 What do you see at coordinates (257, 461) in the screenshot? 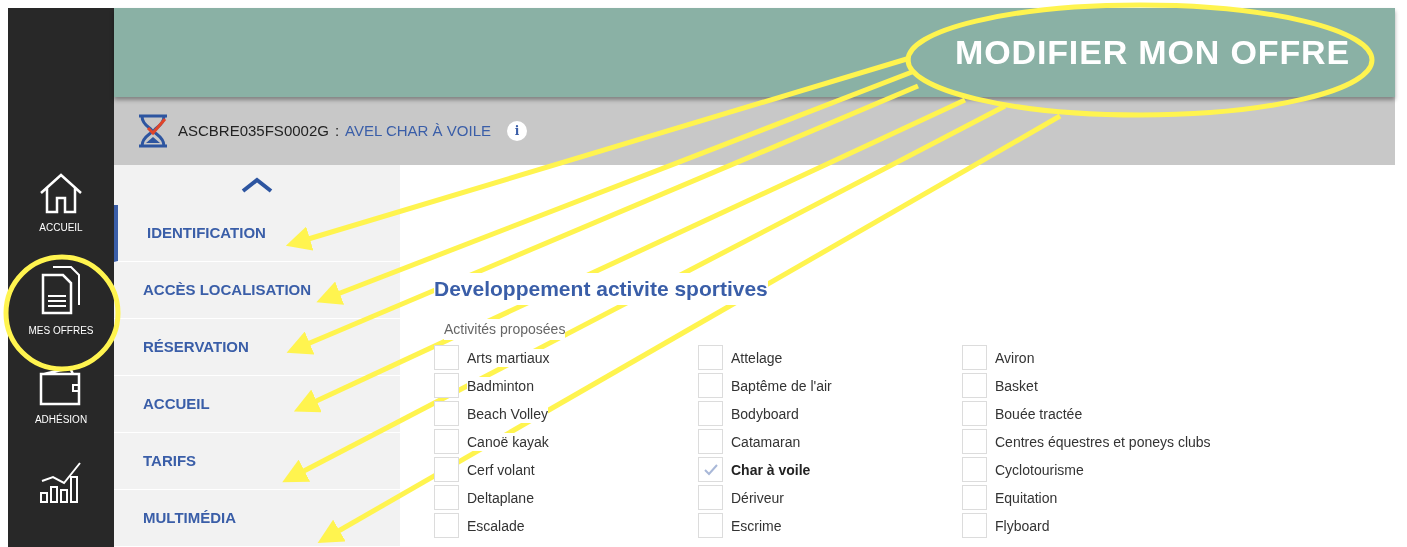
I see `section-tab: TARIFS` at bounding box center [257, 461].